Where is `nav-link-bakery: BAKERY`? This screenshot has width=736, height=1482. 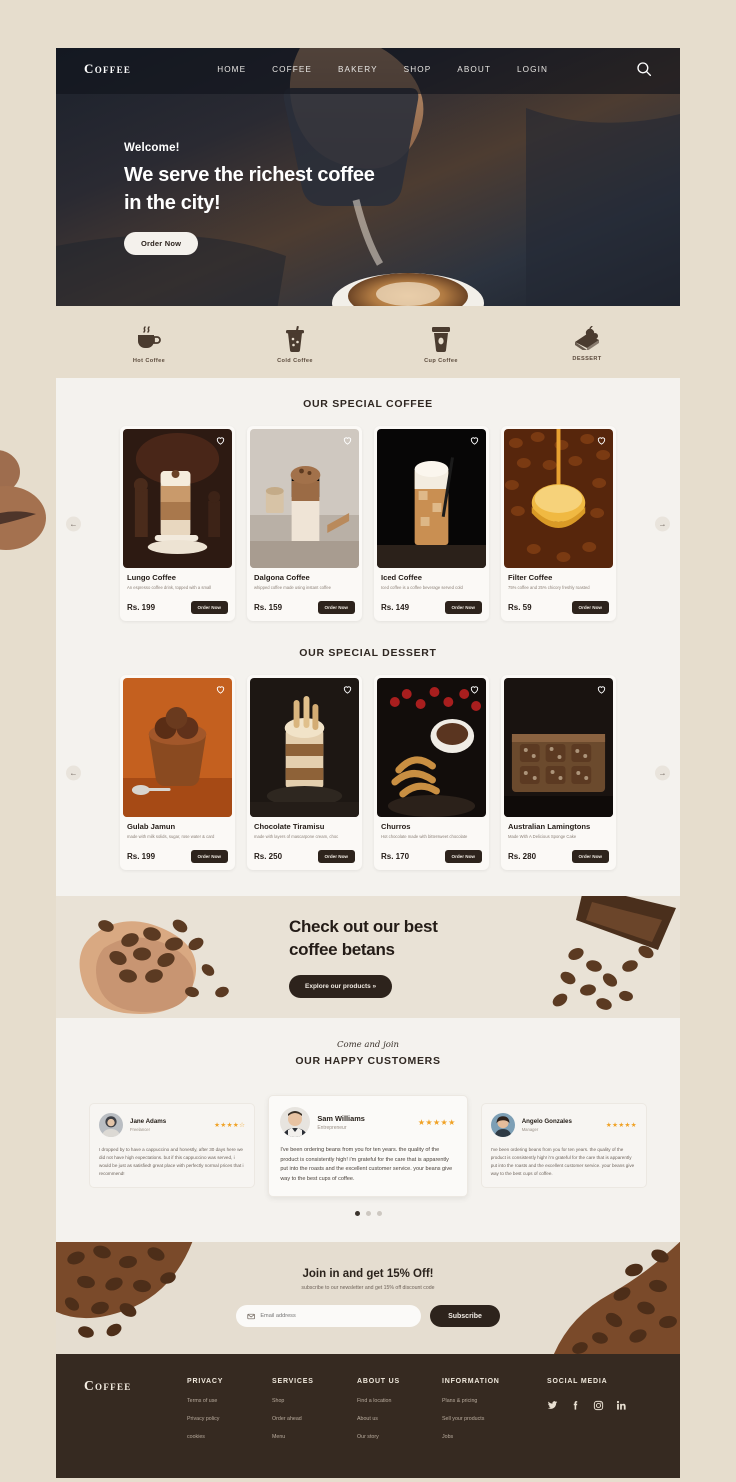 nav-link-bakery: BAKERY is located at coordinates (358, 69).